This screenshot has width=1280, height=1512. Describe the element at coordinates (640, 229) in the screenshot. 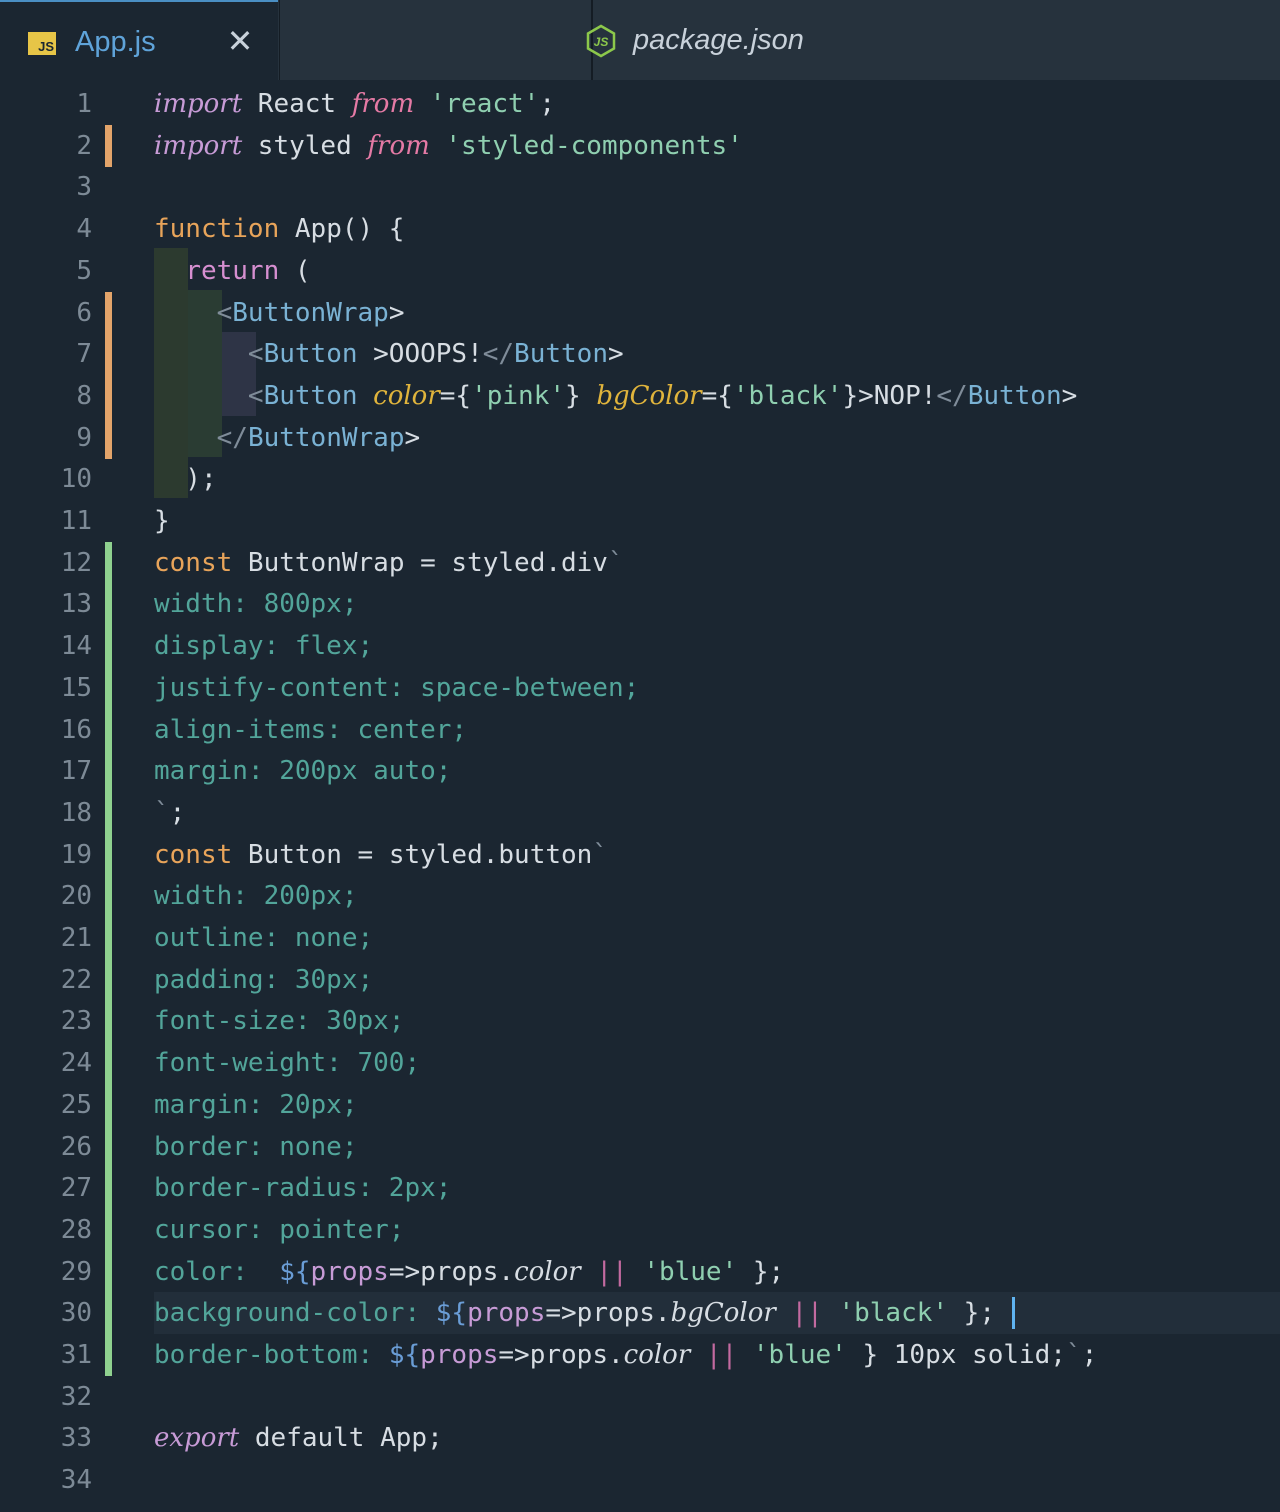

I see `code-line: 4 function App() {` at that location.